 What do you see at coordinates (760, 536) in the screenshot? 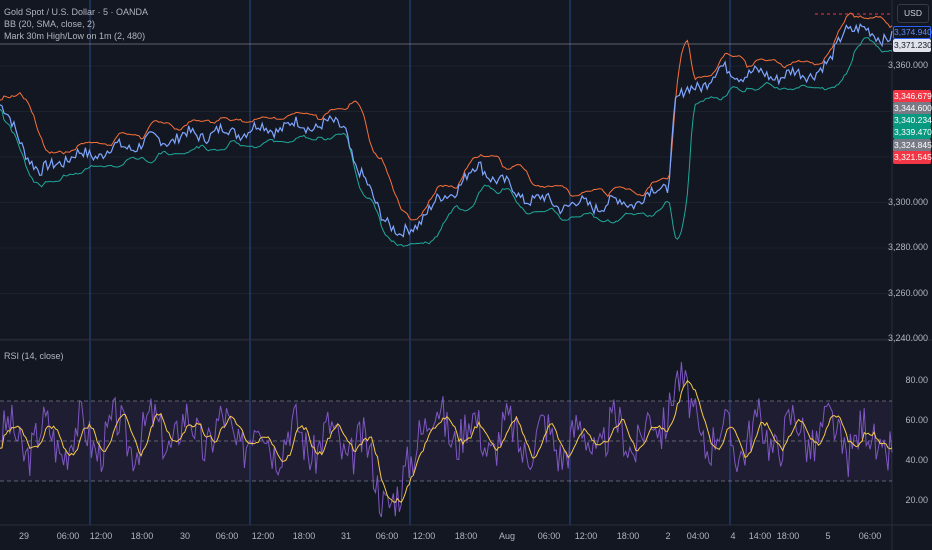
I see `time-tick: 14:00` at bounding box center [760, 536].